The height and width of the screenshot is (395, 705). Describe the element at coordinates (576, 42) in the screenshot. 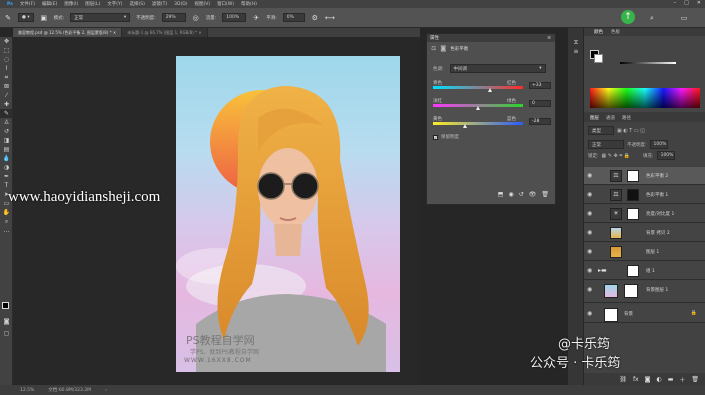

I see `history-panel-icon: ⧖` at that location.